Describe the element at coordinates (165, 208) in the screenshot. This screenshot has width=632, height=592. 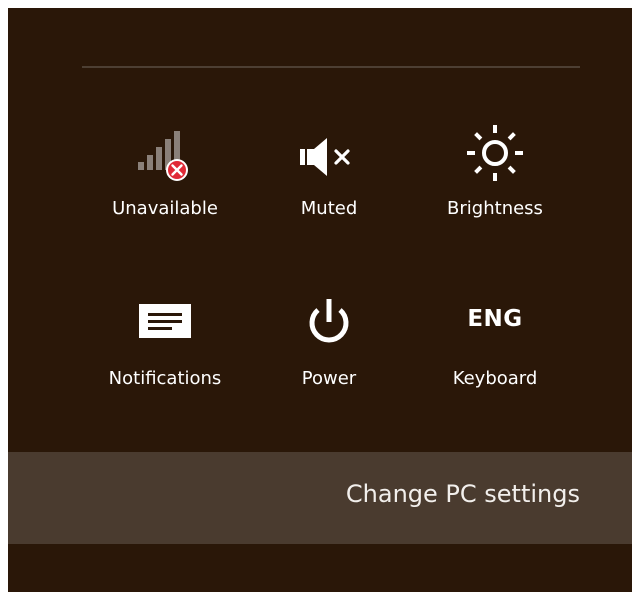
I see `network-label: Unavailable` at that location.